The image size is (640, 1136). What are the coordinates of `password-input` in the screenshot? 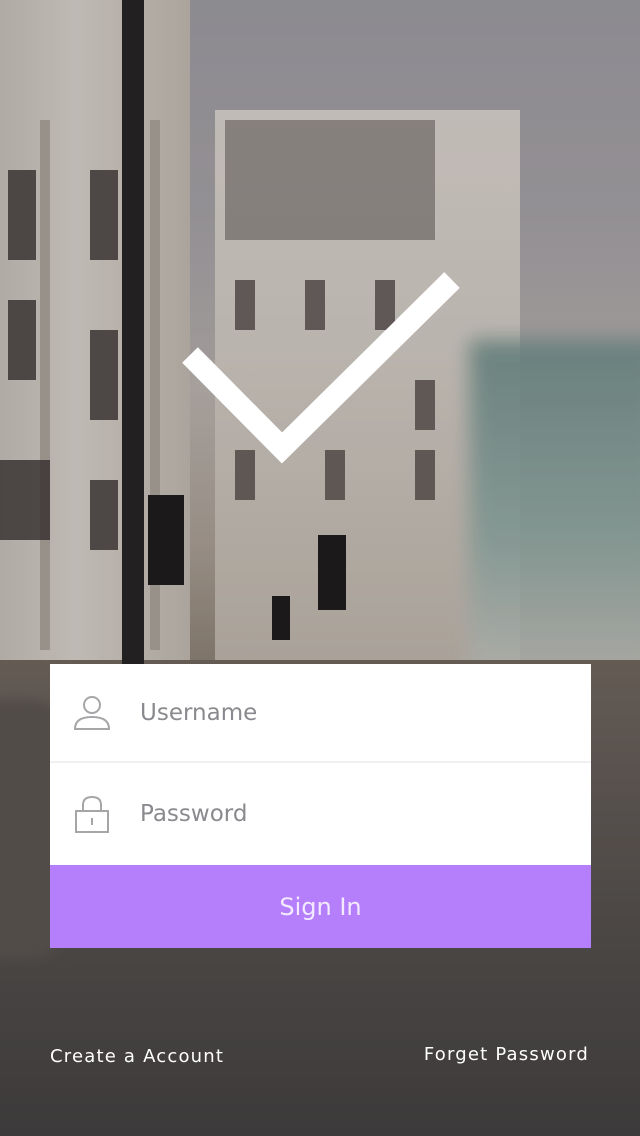 It's located at (350, 814).